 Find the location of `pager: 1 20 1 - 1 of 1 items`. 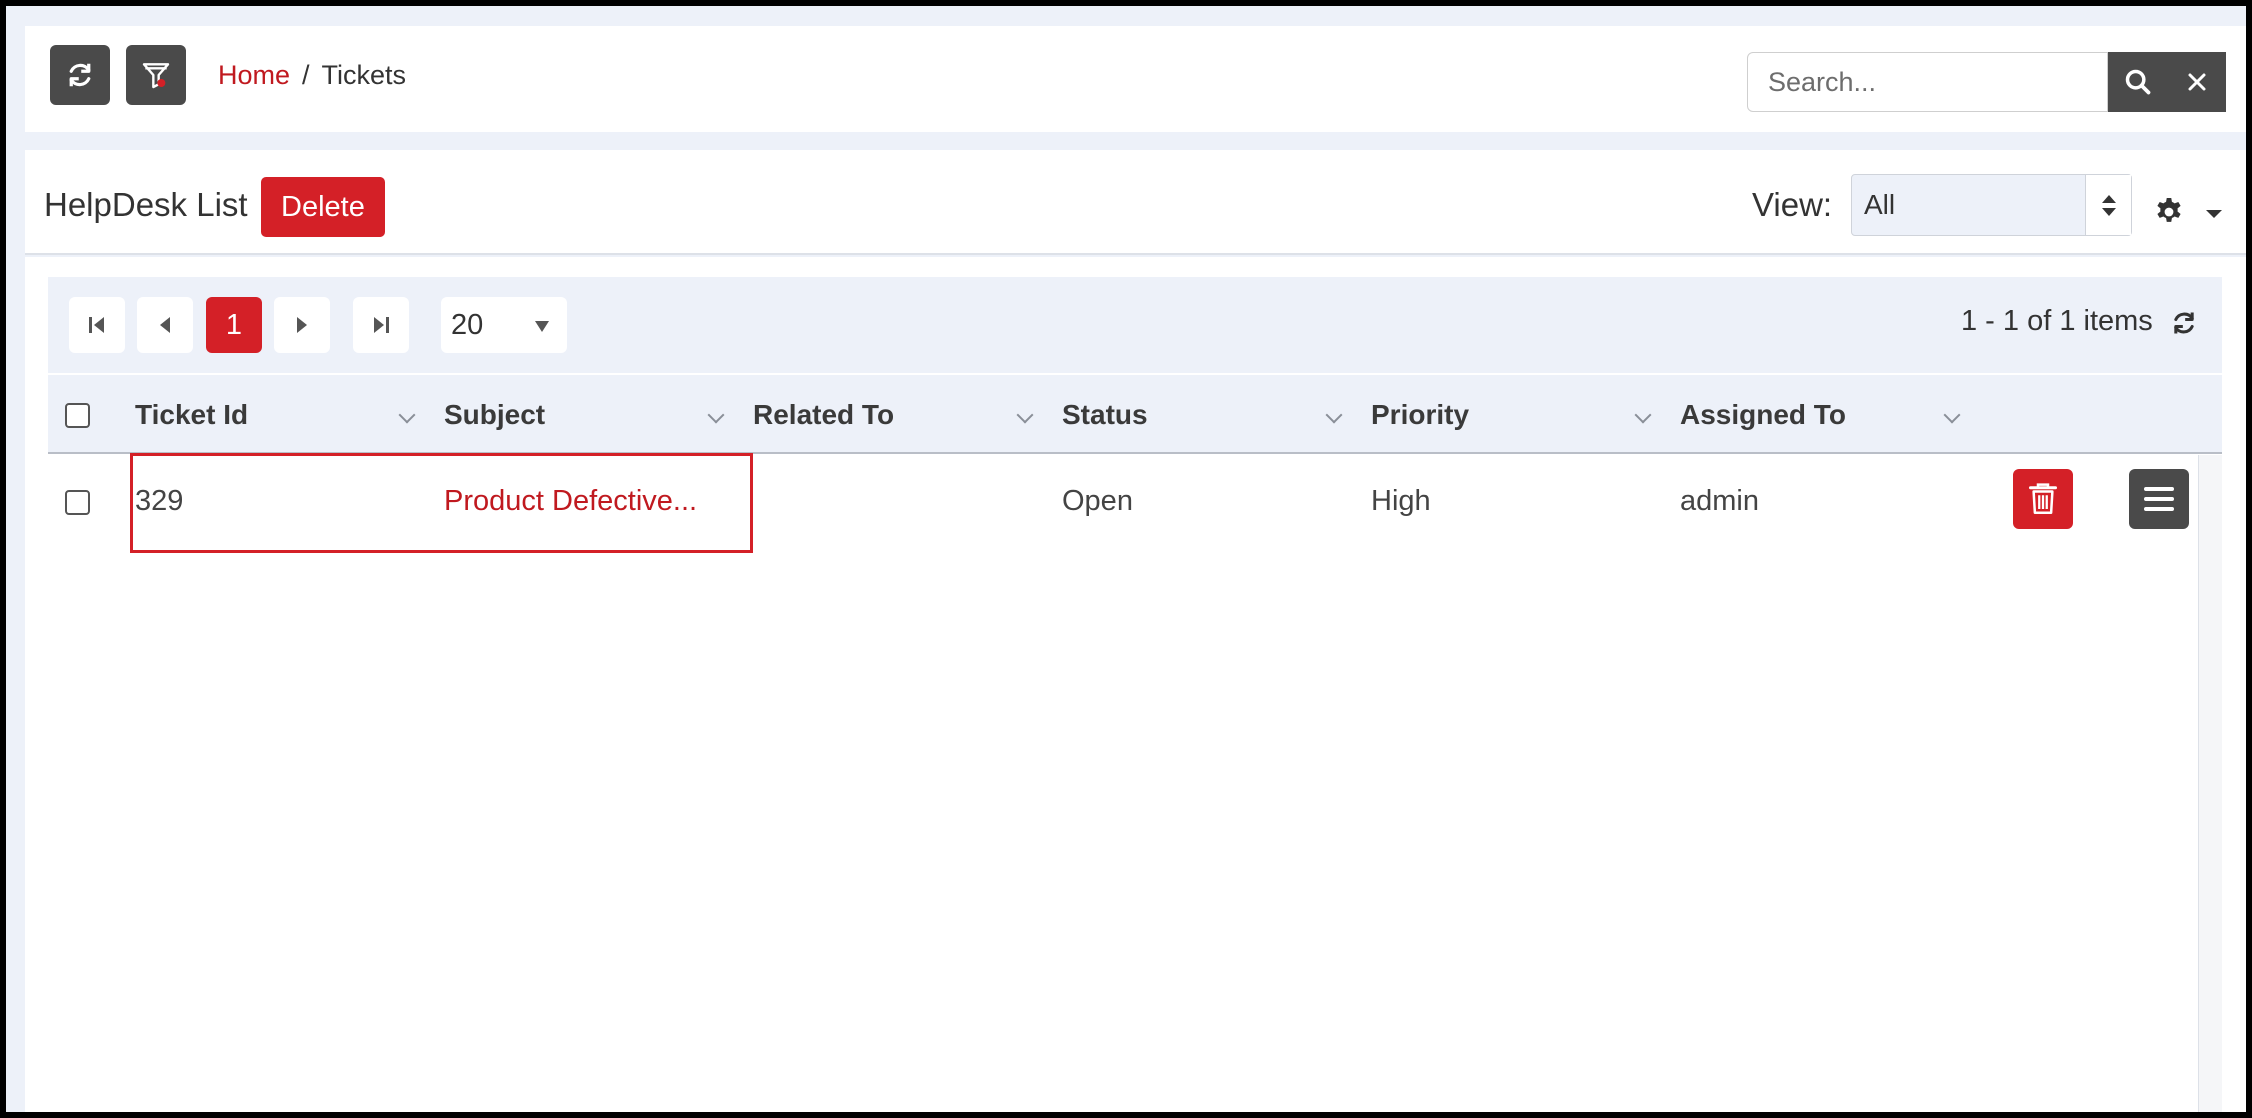

pager: 1 20 1 - 1 of 1 items is located at coordinates (1135, 325).